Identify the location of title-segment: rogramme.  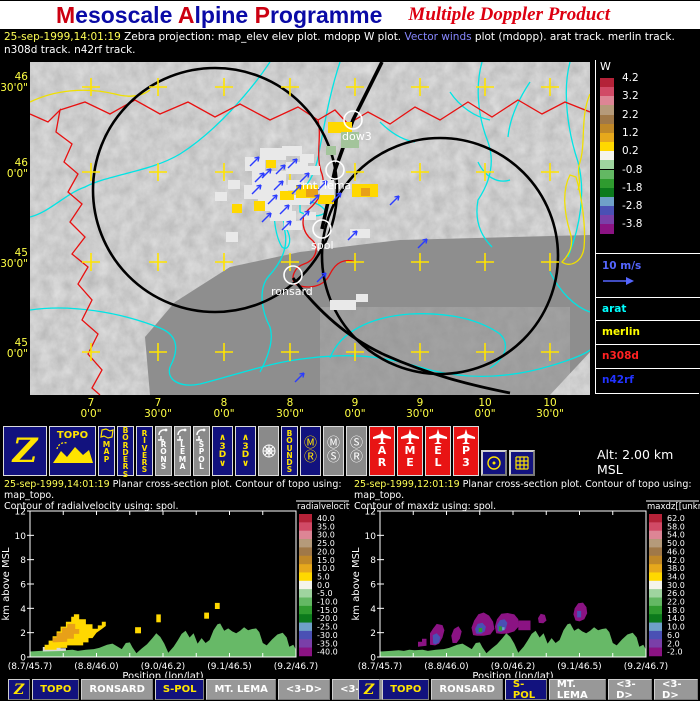
(326, 14).